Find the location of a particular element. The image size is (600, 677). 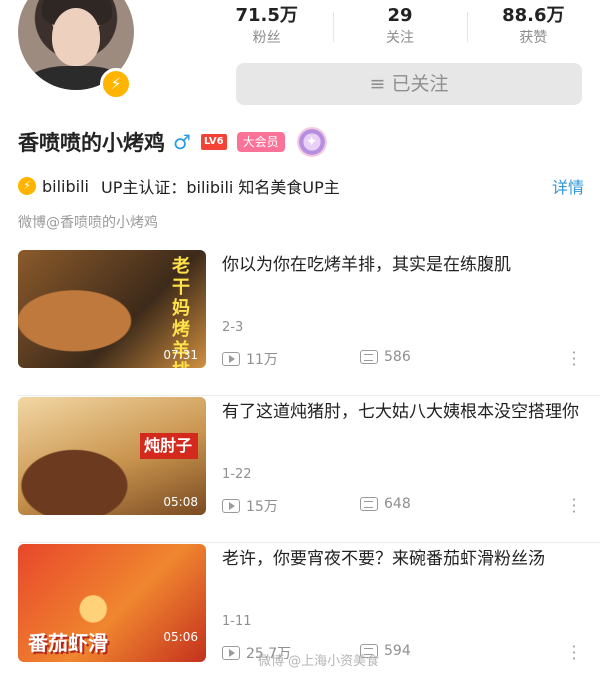

play-count-value: 15万 is located at coordinates (262, 507).